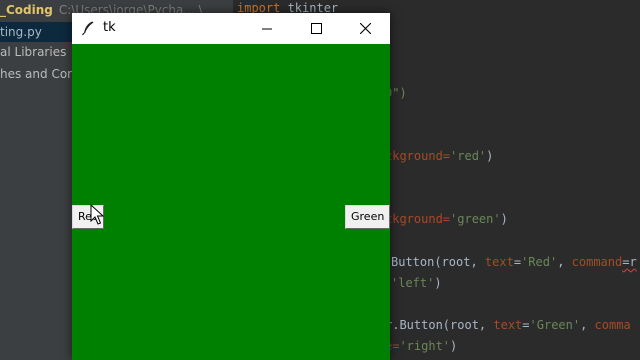  Describe the element at coordinates (425, 346) in the screenshot. I see `code-token: 'right'` at that location.